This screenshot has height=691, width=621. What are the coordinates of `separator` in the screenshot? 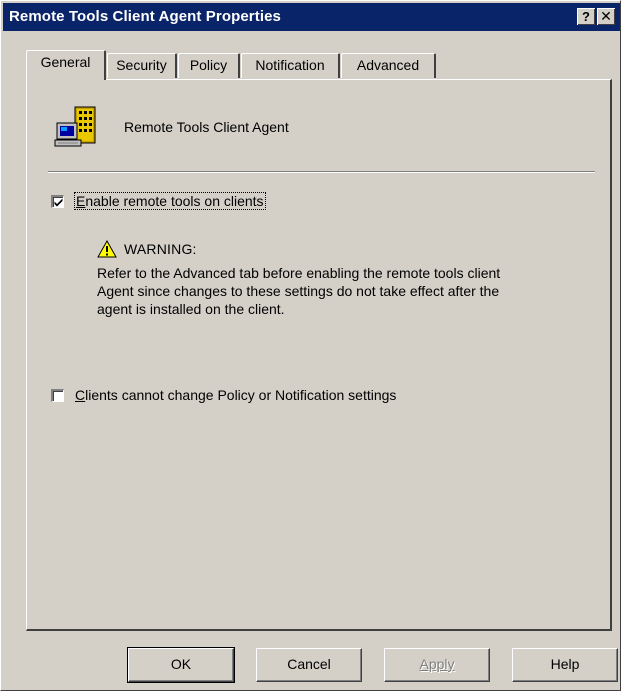 It's located at (321, 172).